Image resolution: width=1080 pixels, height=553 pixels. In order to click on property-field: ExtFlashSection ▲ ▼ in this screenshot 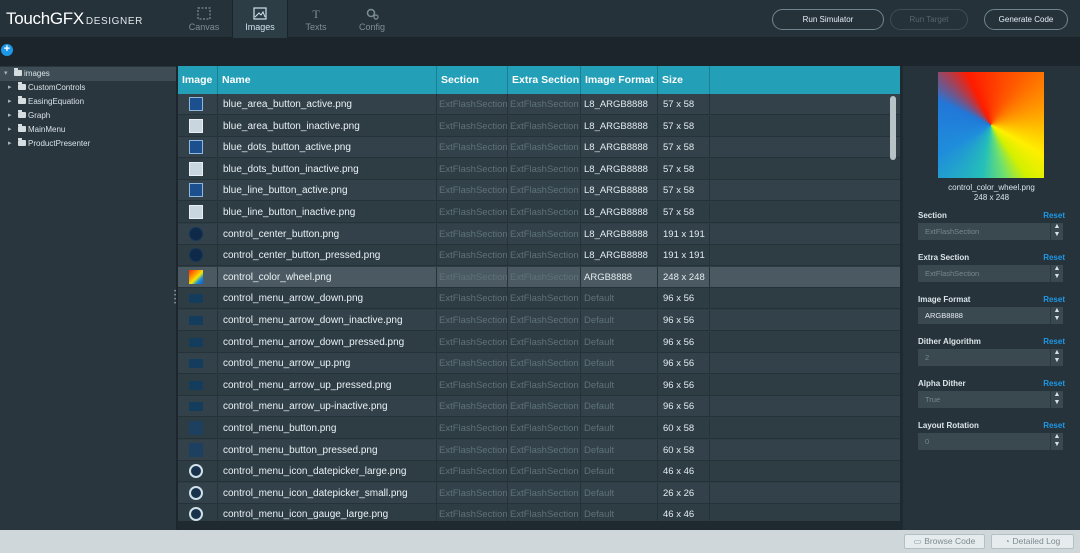, I will do `click(990, 273)`.